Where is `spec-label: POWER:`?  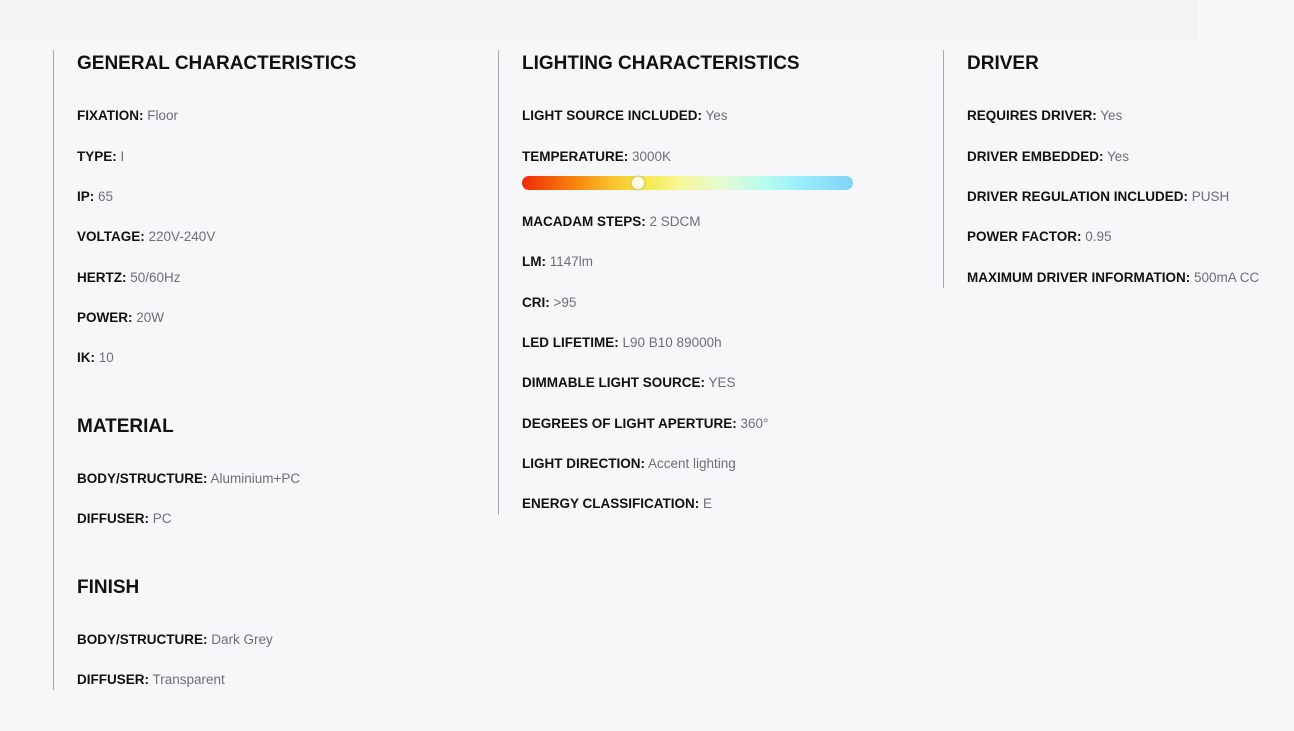
spec-label: POWER: is located at coordinates (105, 317).